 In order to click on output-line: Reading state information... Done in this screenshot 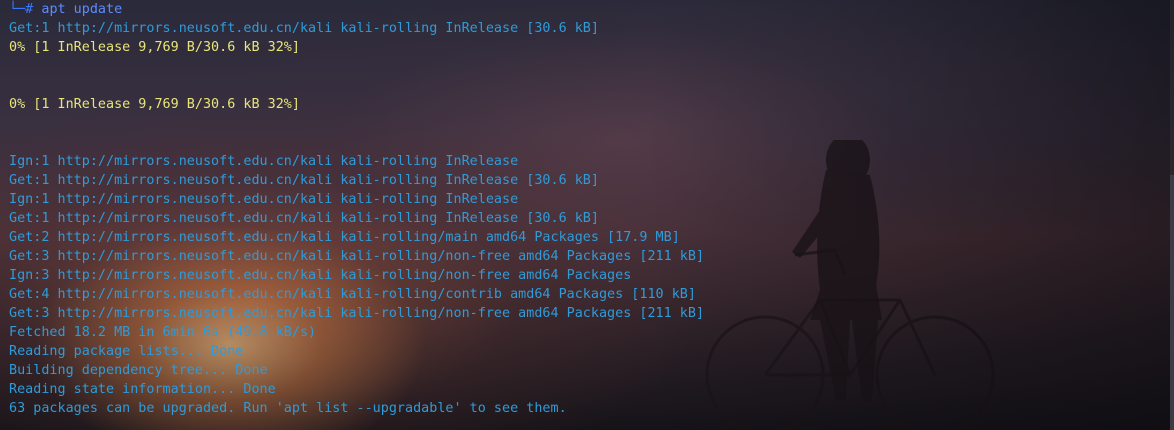, I will do `click(142, 389)`.